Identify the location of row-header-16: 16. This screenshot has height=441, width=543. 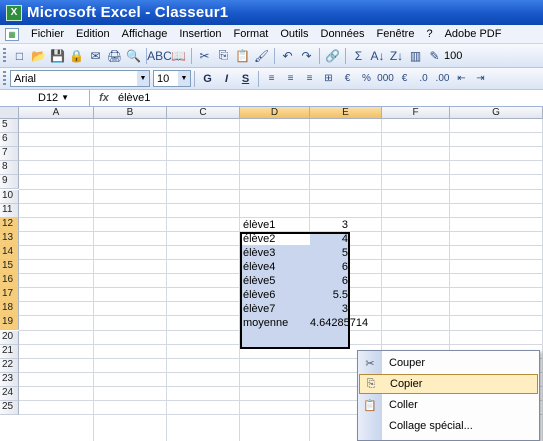
(9, 281).